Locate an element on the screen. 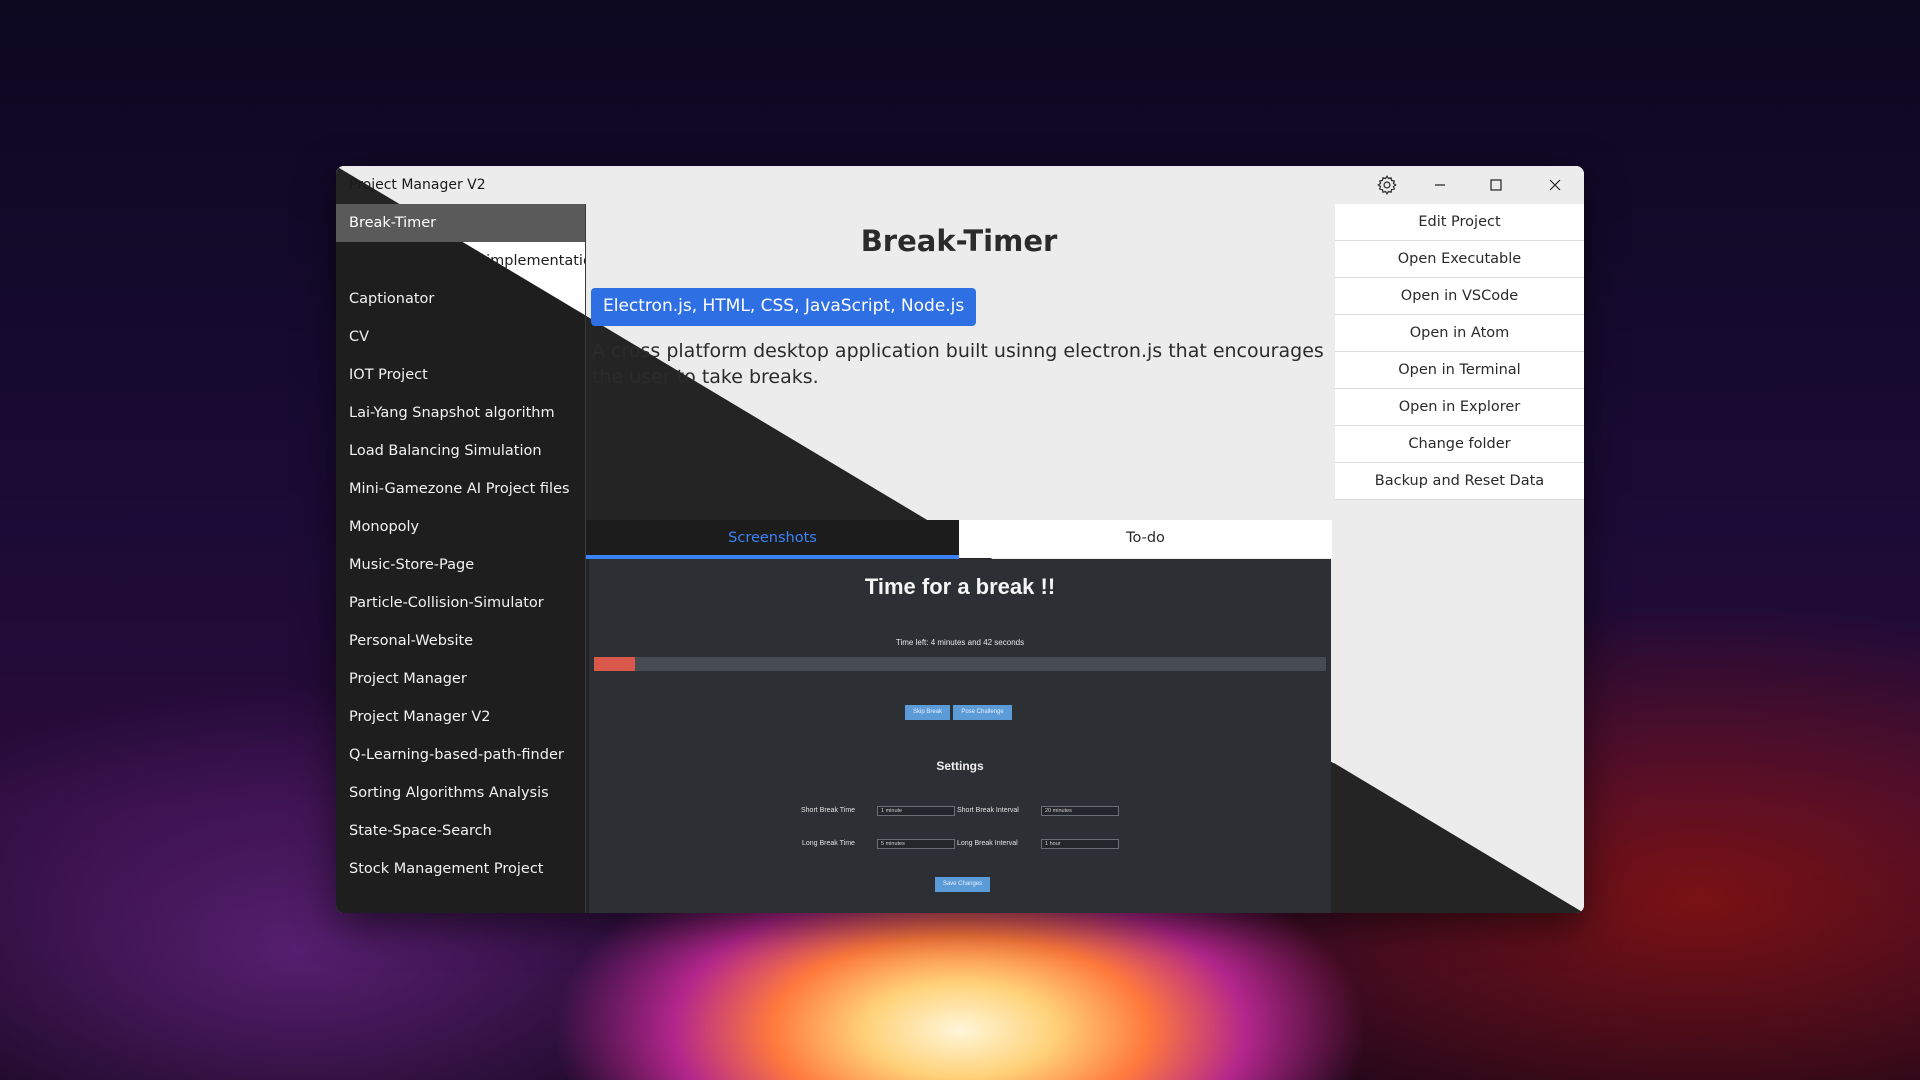 This screenshot has height=1080, width=1920. screenshot-progress-fill is located at coordinates (614, 664).